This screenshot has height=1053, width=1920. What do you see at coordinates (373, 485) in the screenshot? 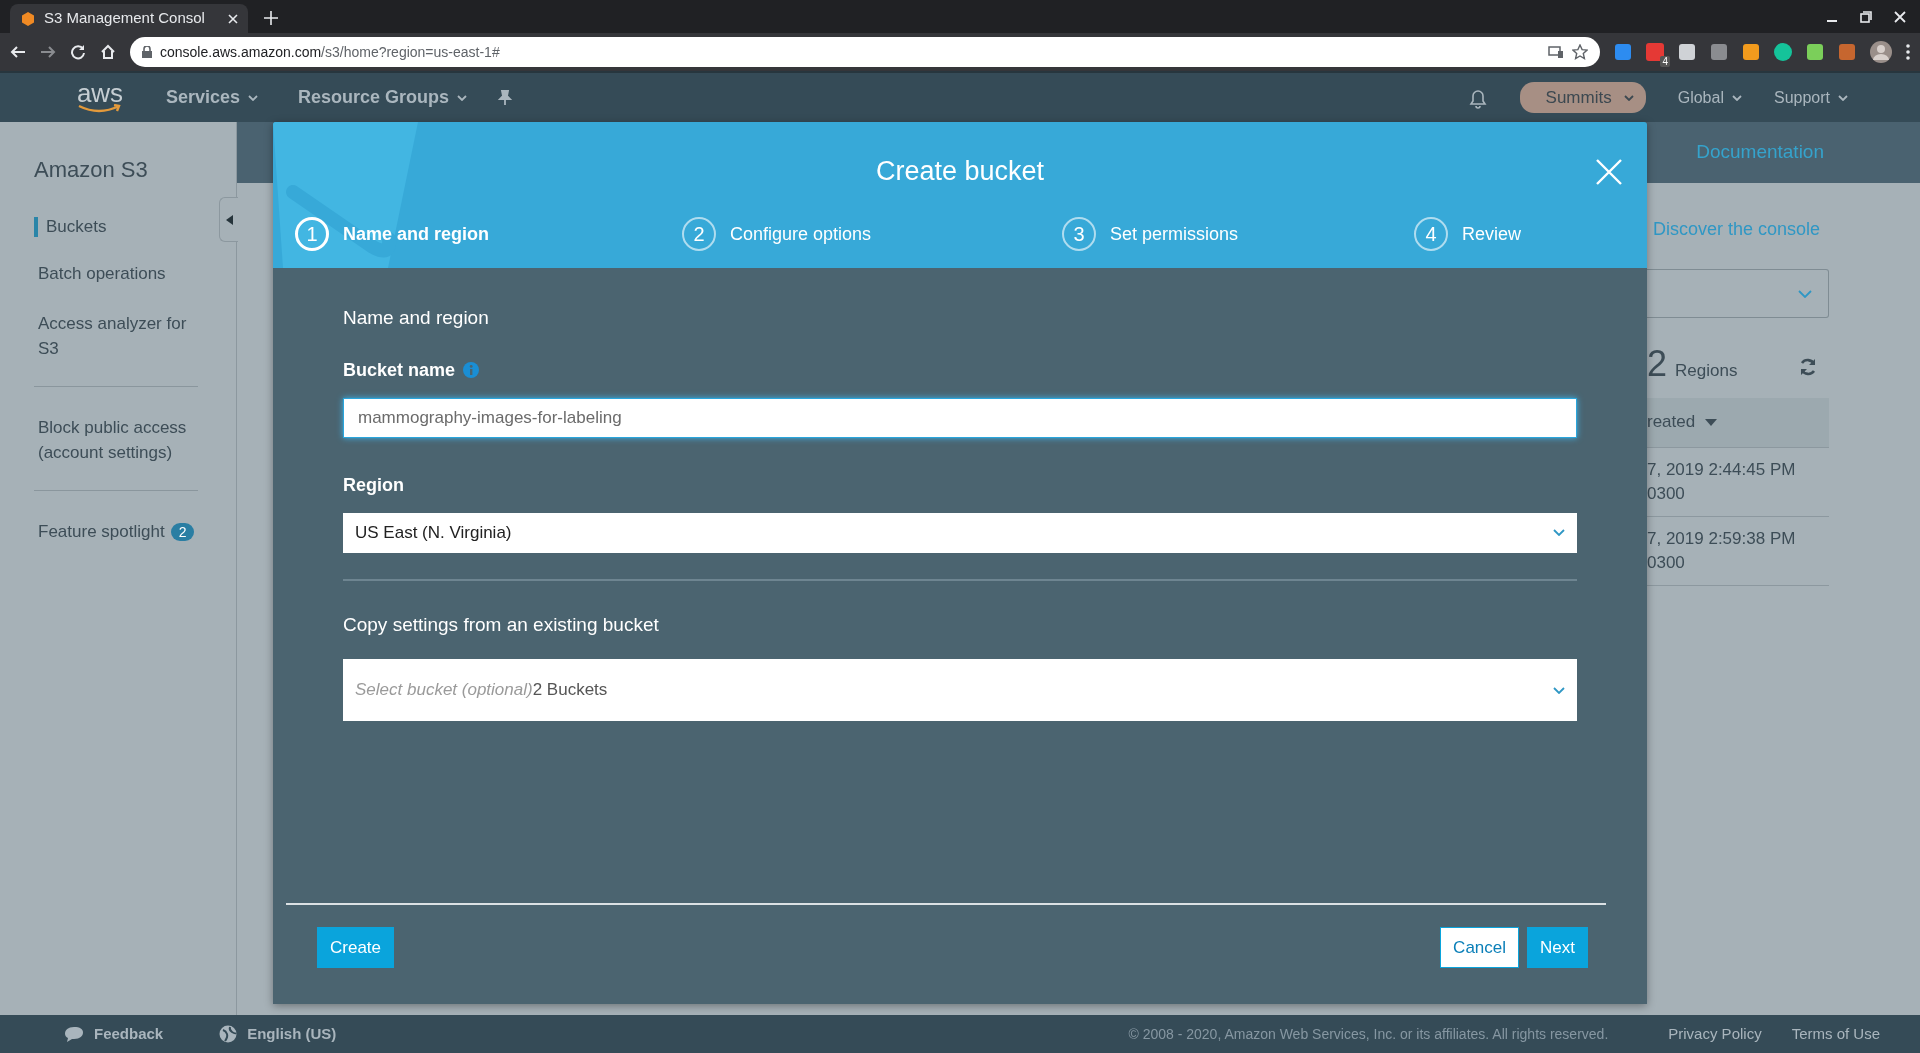
I see `field-label: Region` at bounding box center [373, 485].